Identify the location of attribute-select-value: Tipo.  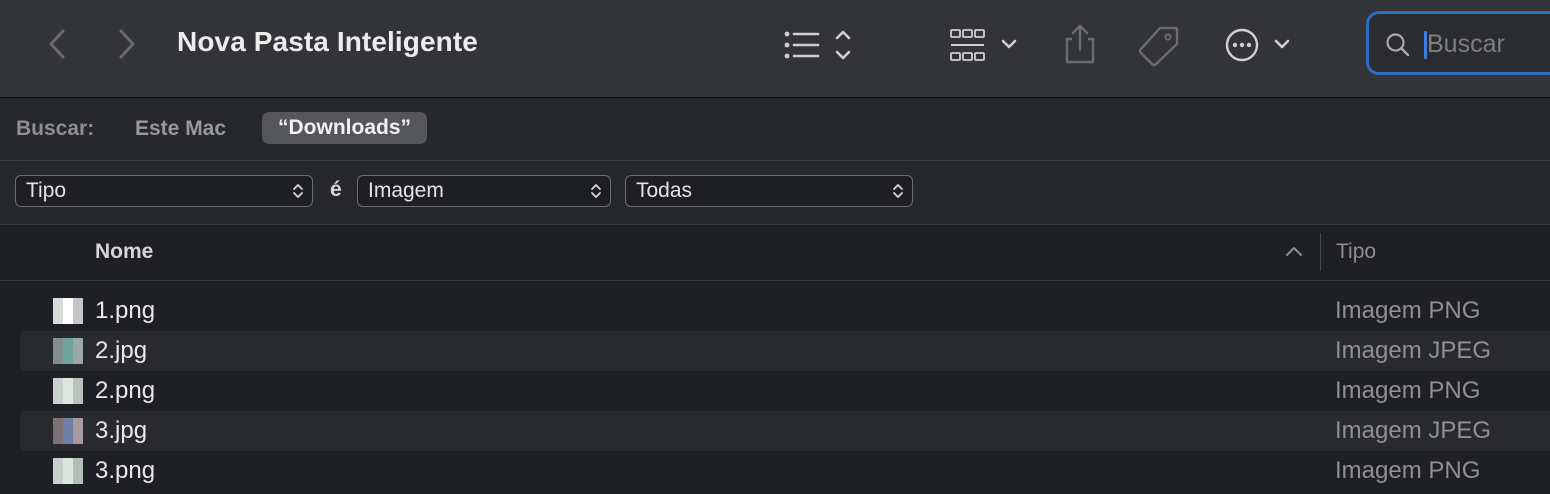
(46, 190).